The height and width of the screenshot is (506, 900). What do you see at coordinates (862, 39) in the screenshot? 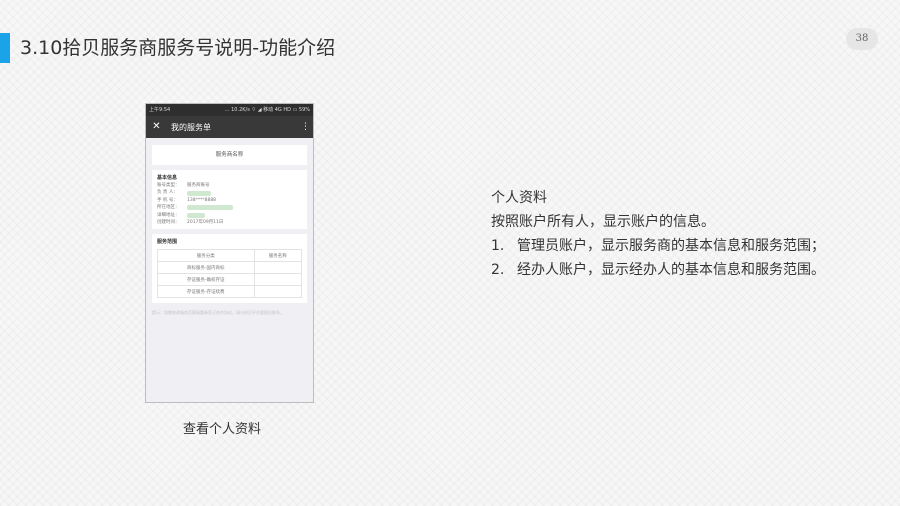
I see `page-number-badge: 38` at bounding box center [862, 39].